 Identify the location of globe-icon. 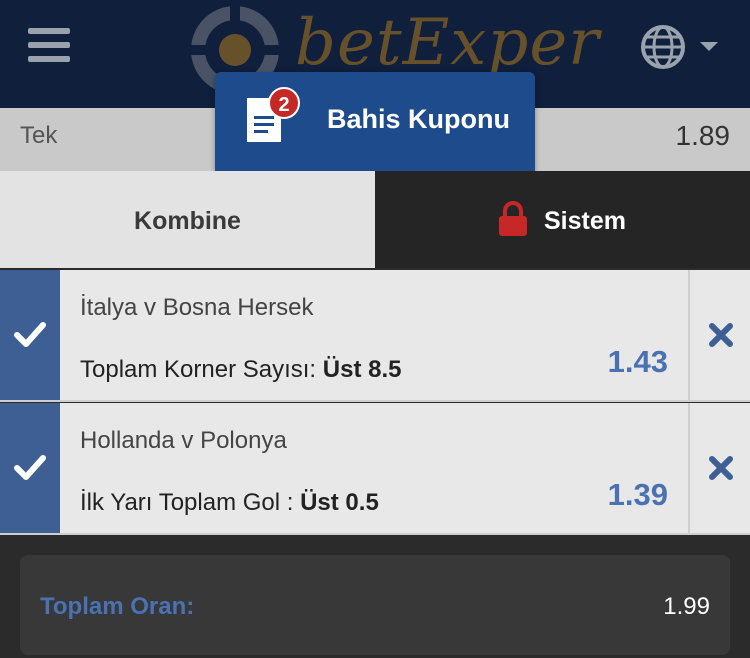
(663, 47).